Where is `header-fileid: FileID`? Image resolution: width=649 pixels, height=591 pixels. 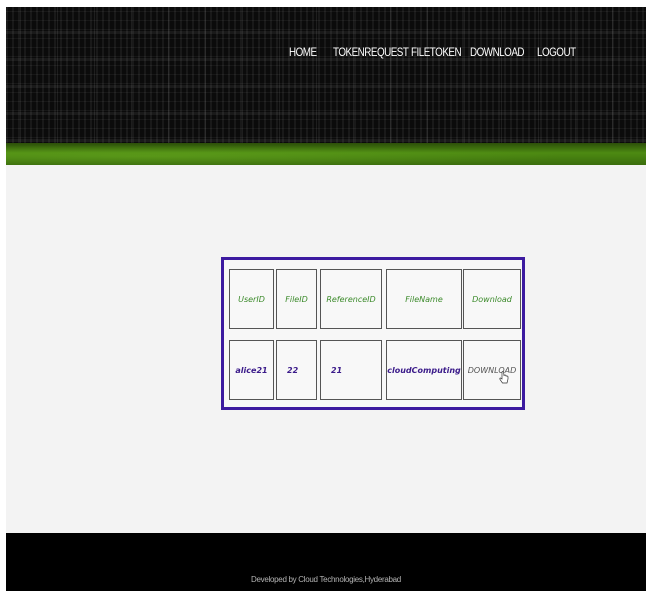
header-fileid: FileID is located at coordinates (296, 299).